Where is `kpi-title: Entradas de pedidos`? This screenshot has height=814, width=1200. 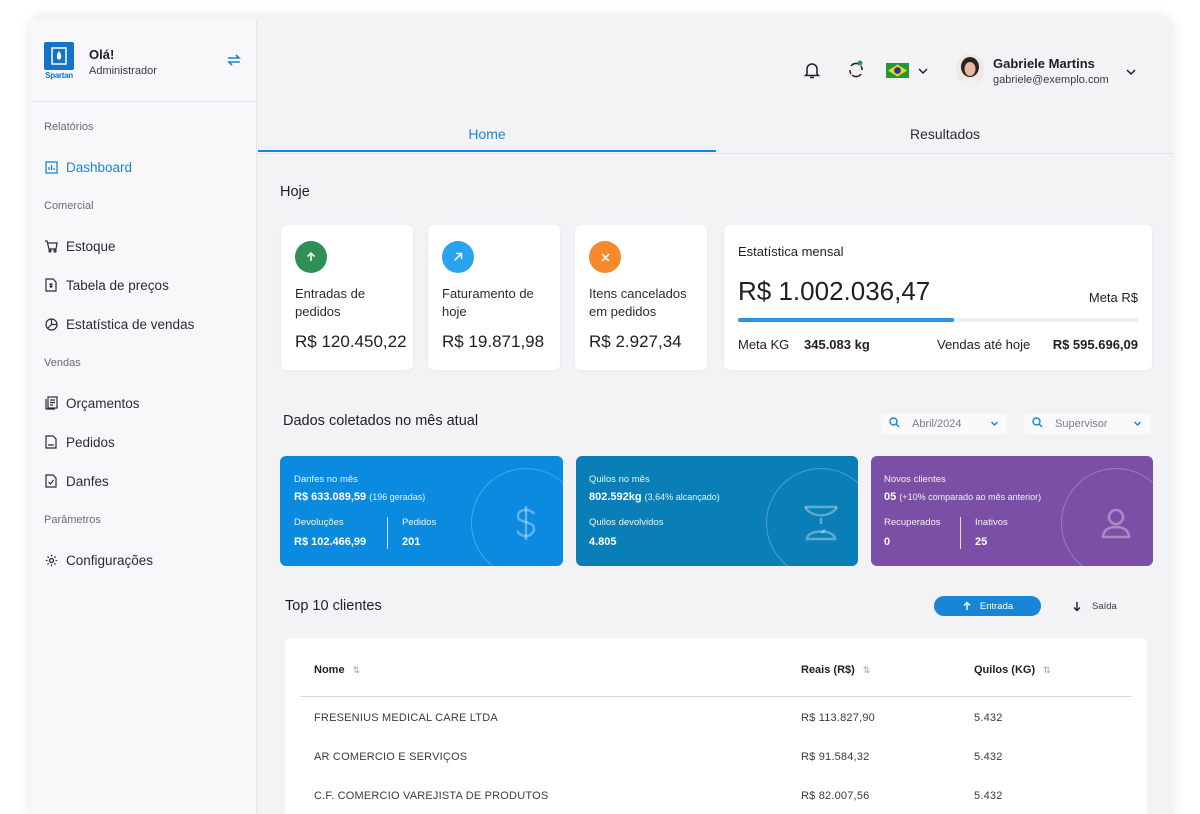 kpi-title: Entradas de pedidos is located at coordinates (330, 302).